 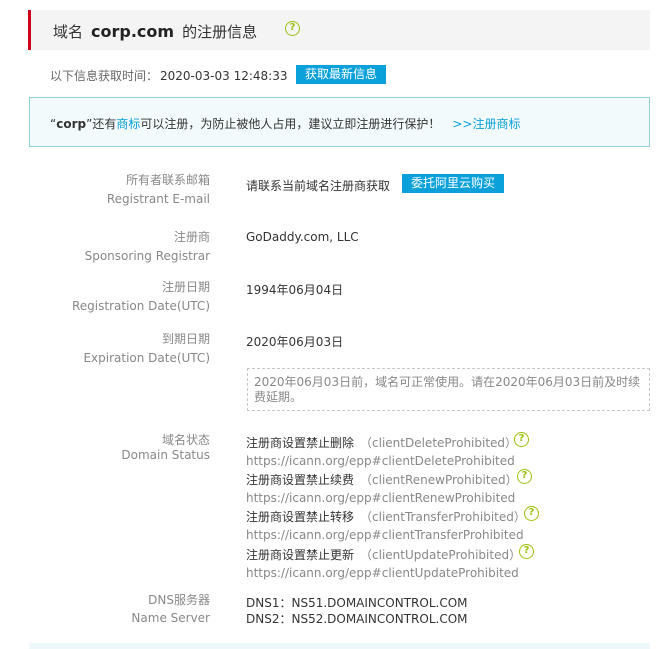 I want to click on page-title: 域名 corp.com 的注册信息, so click(x=155, y=31).